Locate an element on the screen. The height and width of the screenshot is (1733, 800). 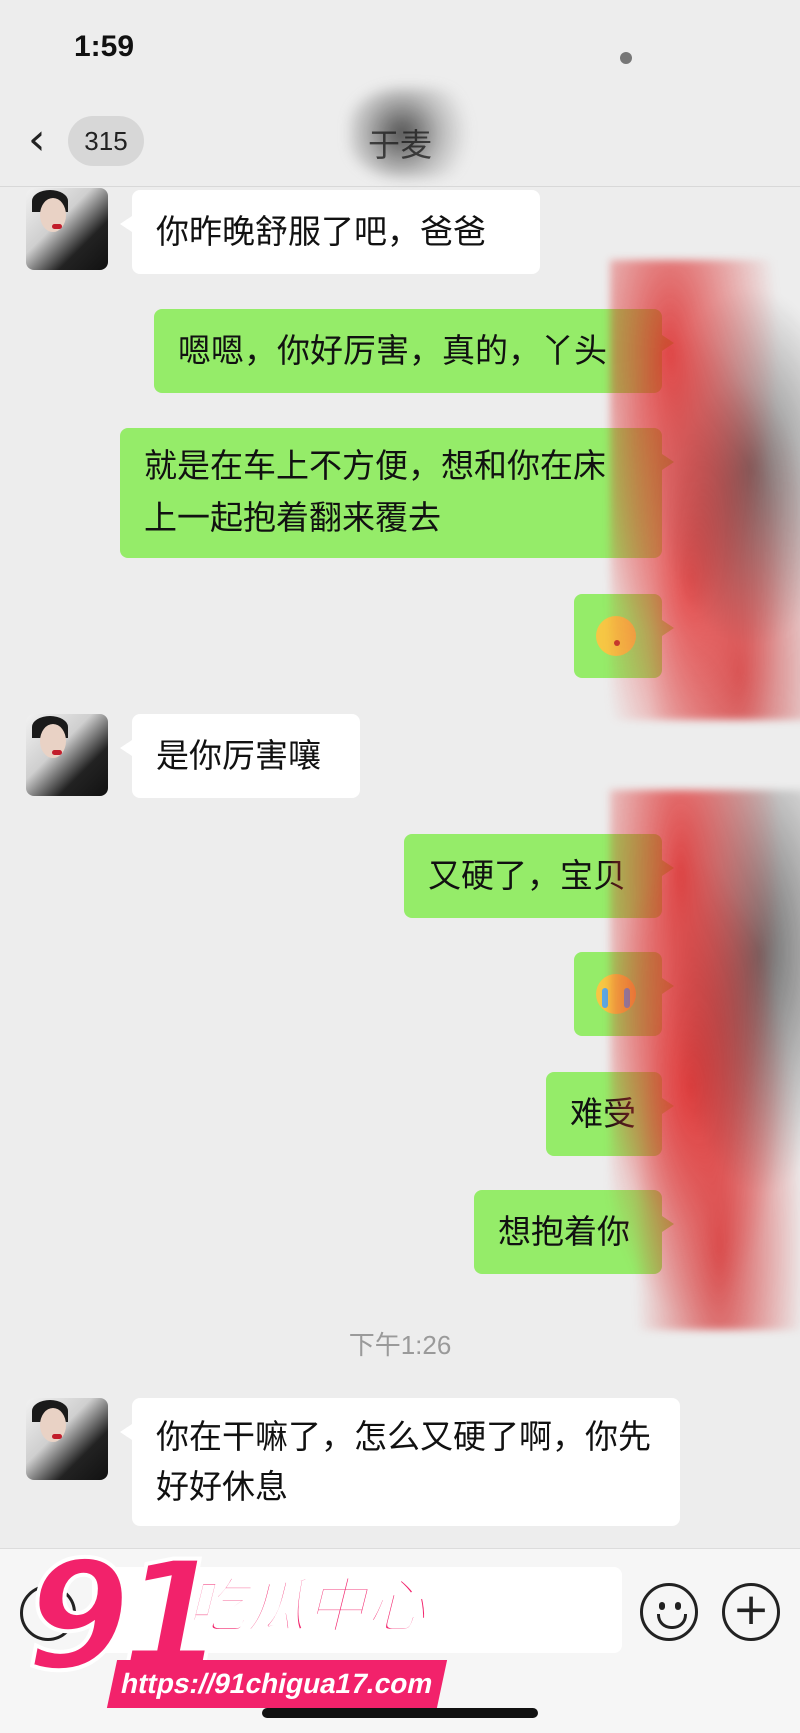
message-bubble-outgoing: 嗯嗯，你好厉害，真的，丫头 is located at coordinates (414, 351).